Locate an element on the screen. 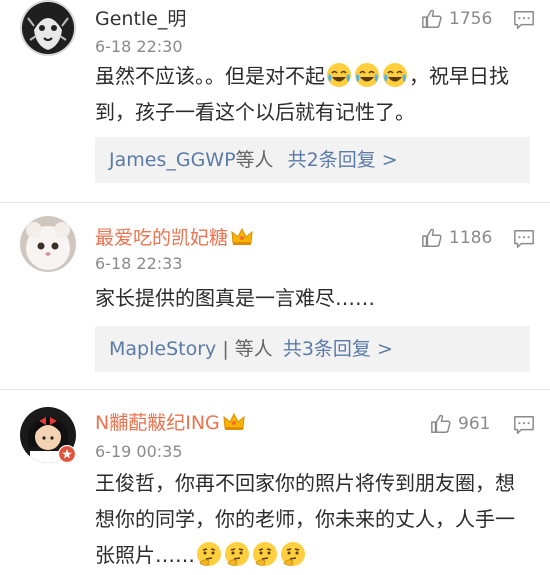 This screenshot has height=575, width=550. username: N黼蓜黻纪ING is located at coordinates (170, 423).